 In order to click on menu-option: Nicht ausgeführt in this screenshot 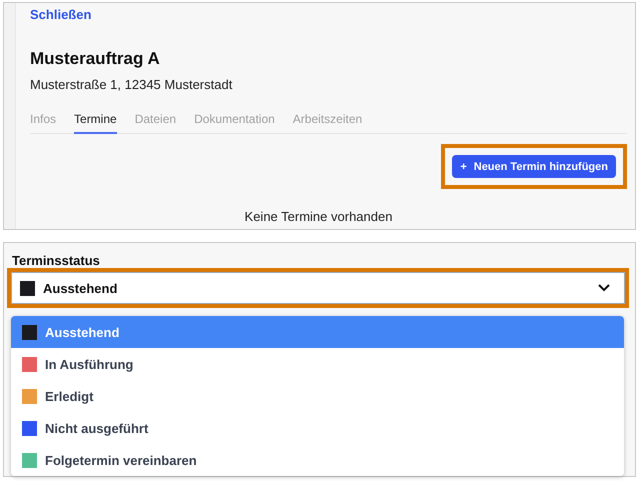, I will do `click(317, 428)`.